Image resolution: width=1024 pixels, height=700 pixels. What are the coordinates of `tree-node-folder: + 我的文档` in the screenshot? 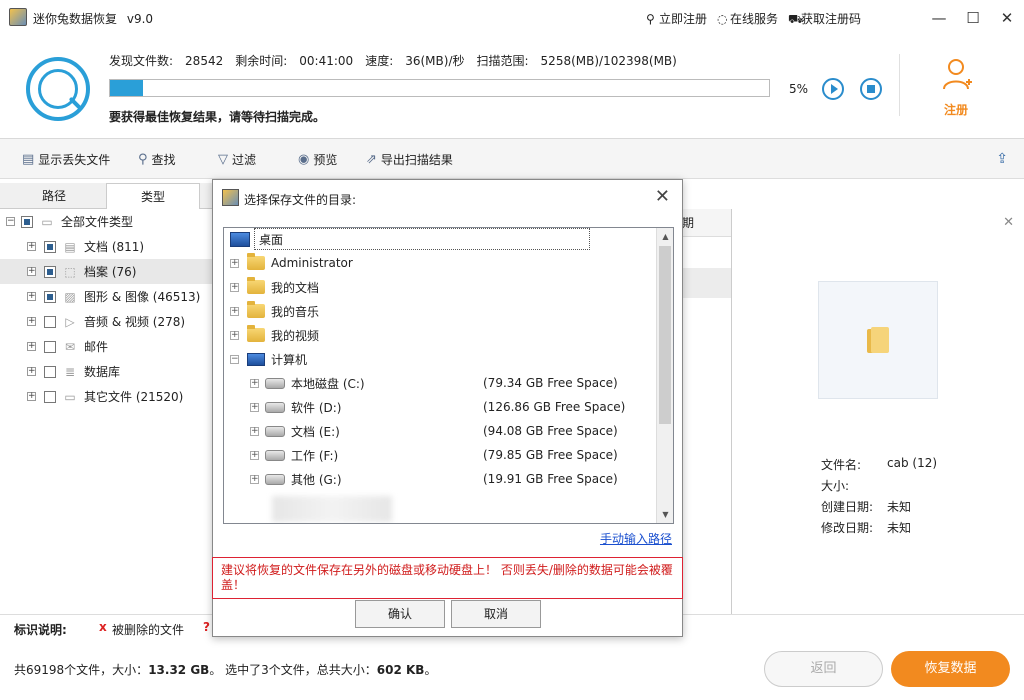 It's located at (274, 287).